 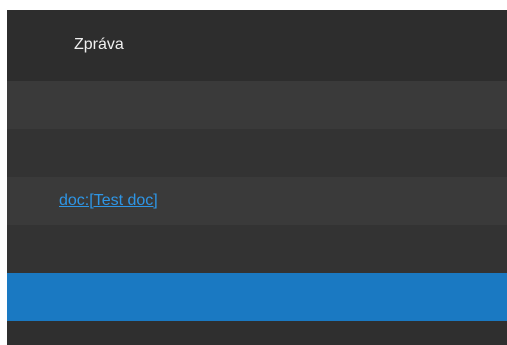 I want to click on table-row-selected, so click(x=257, y=297).